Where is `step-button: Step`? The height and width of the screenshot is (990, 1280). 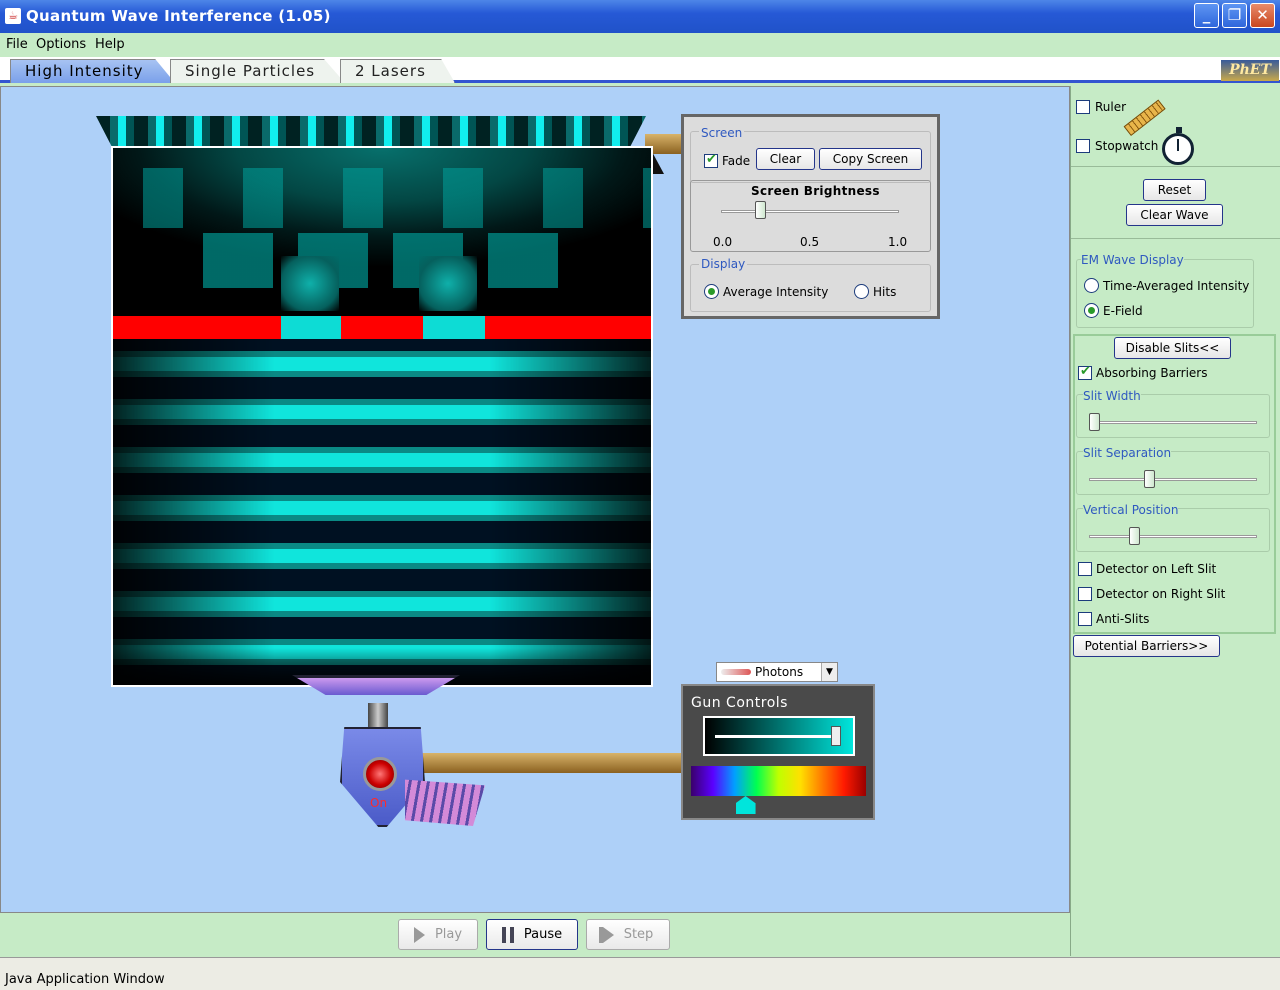 step-button: Step is located at coordinates (628, 934).